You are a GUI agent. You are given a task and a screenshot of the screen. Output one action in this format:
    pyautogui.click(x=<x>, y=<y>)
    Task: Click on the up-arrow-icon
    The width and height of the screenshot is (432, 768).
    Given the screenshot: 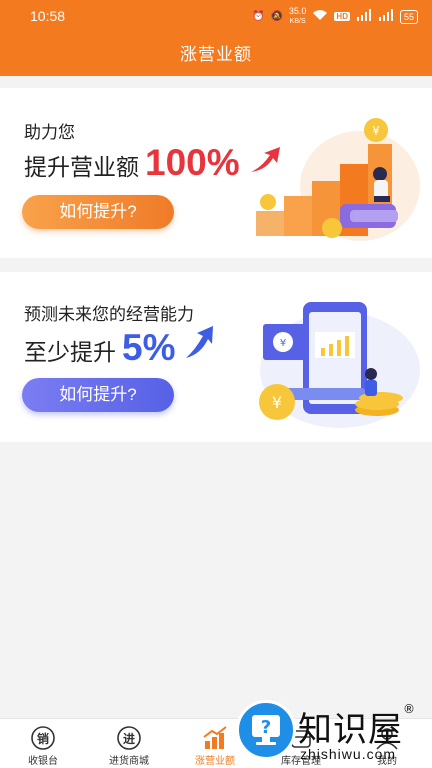 What is the action you would take?
    pyautogui.click(x=200, y=342)
    